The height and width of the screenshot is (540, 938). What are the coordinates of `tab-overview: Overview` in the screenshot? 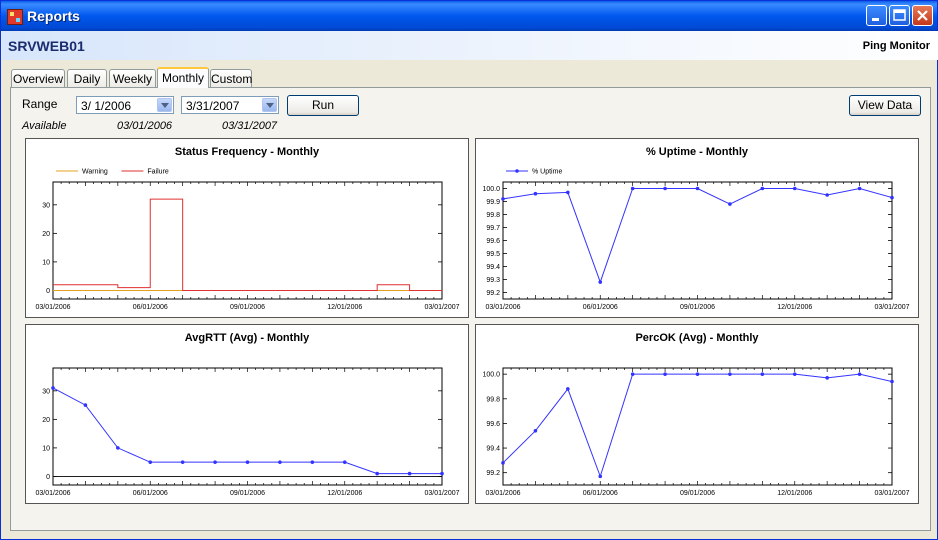 It's located at (38, 78).